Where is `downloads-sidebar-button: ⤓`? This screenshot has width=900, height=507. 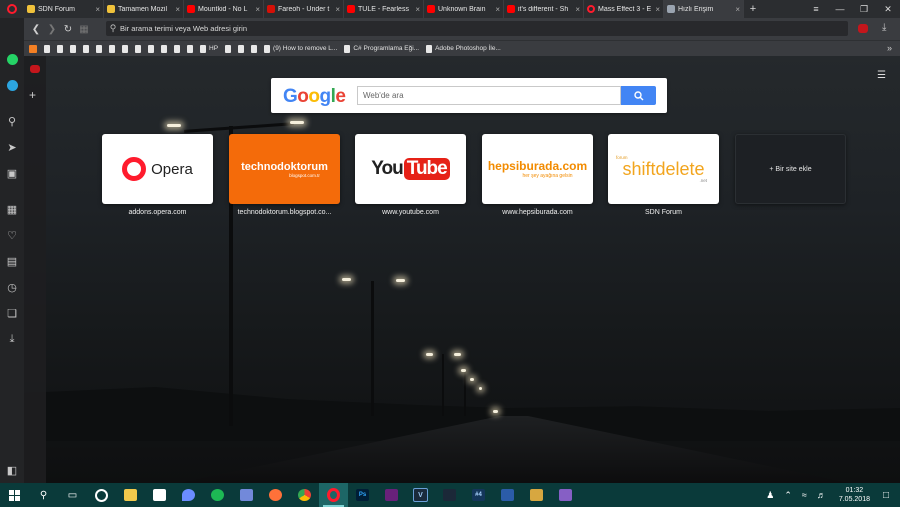 downloads-sidebar-button: ⤓ is located at coordinates (12, 339).